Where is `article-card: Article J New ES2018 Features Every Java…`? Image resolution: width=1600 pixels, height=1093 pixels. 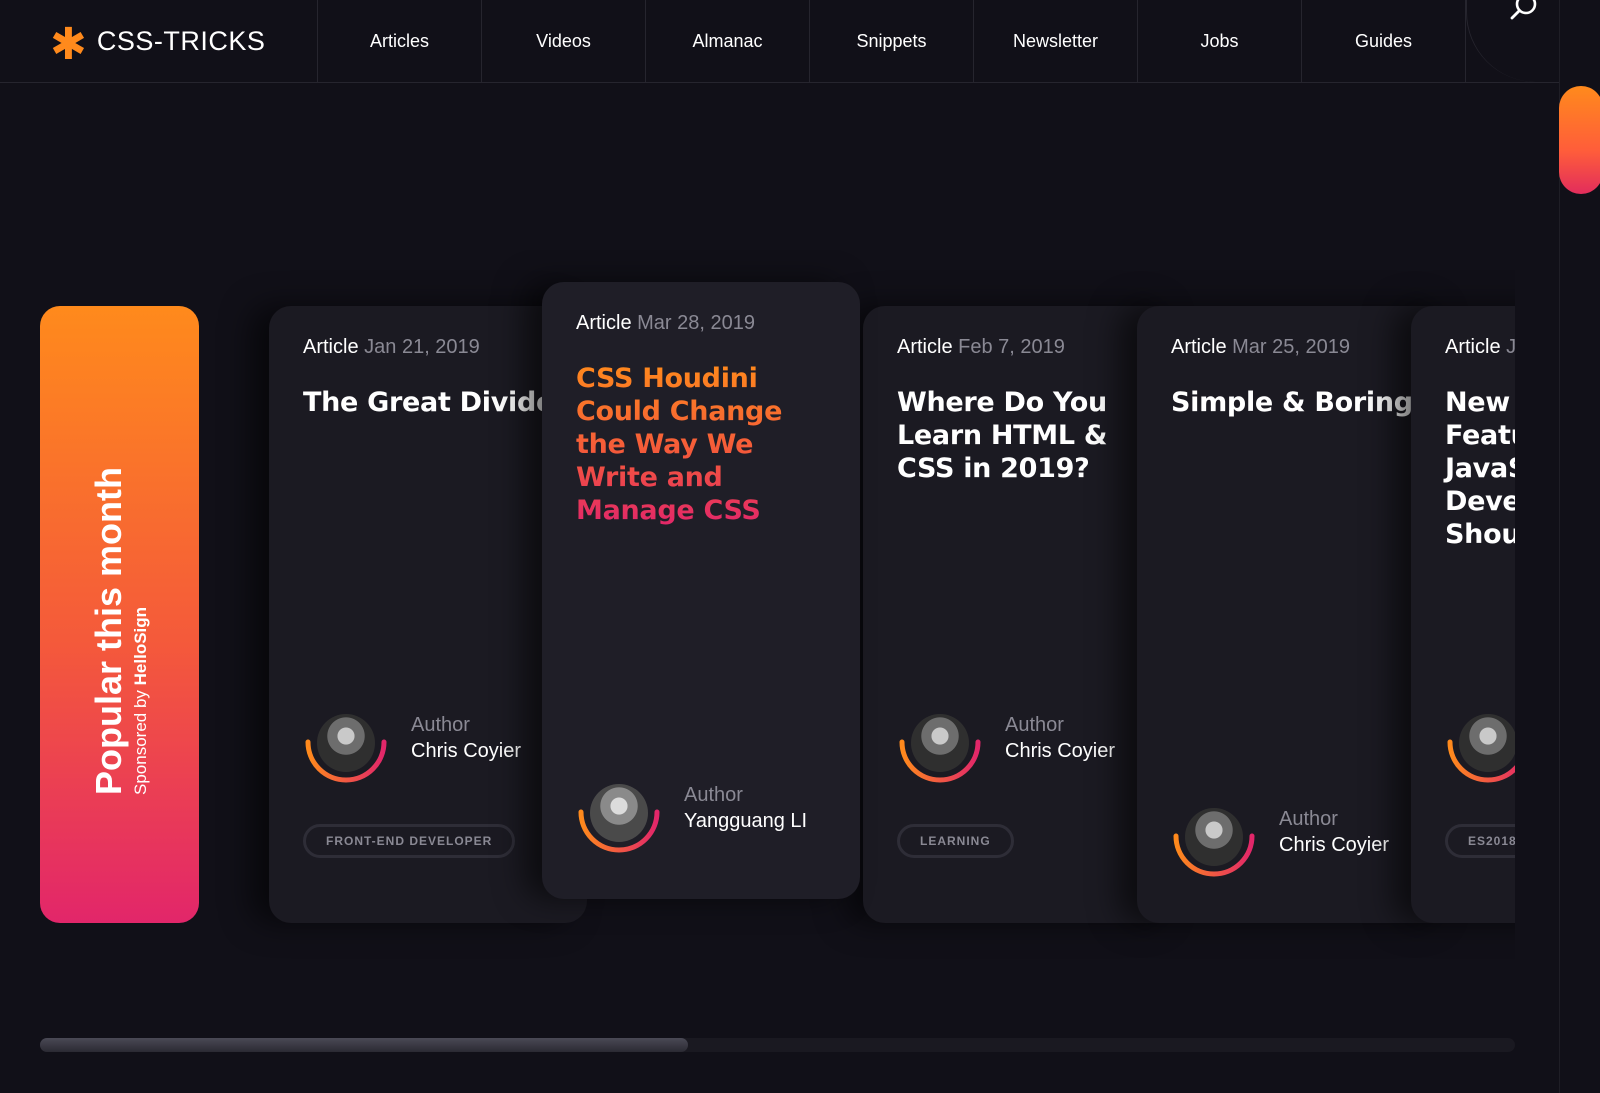 article-card: Article J New ES2018 Features Every Java… is located at coordinates (1463, 614).